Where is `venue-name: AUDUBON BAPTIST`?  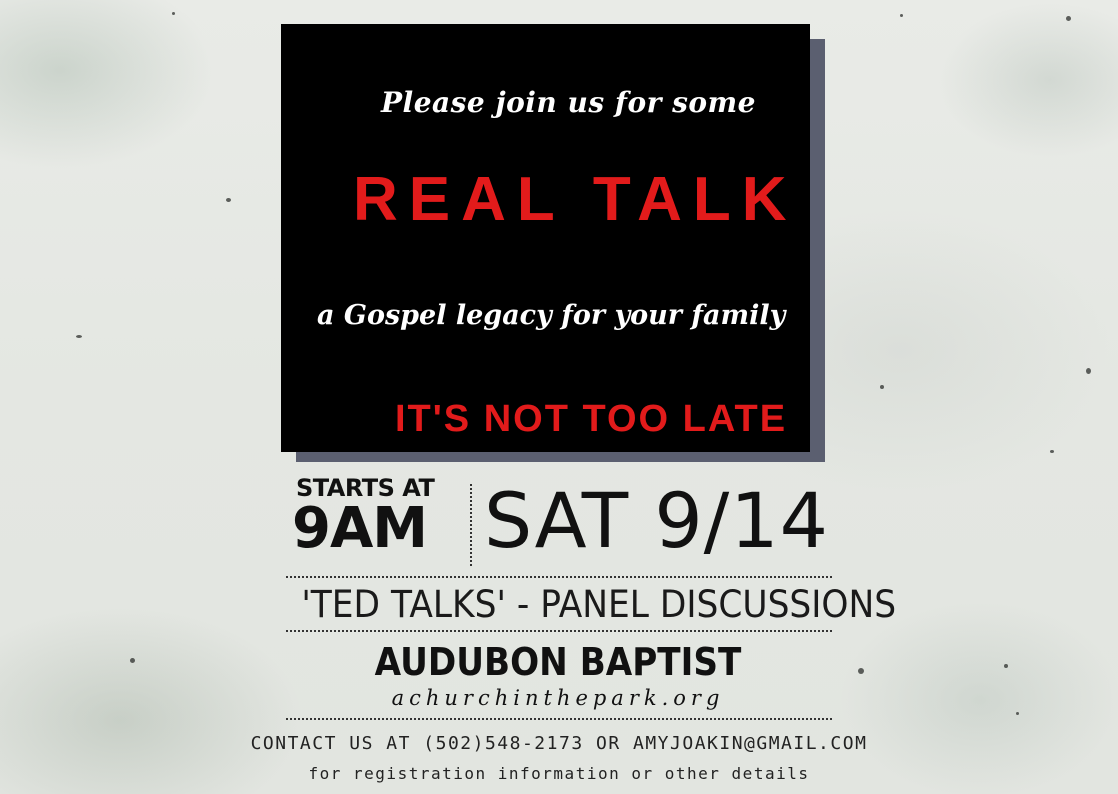 venue-name: AUDUBON BAPTIST is located at coordinates (558, 662).